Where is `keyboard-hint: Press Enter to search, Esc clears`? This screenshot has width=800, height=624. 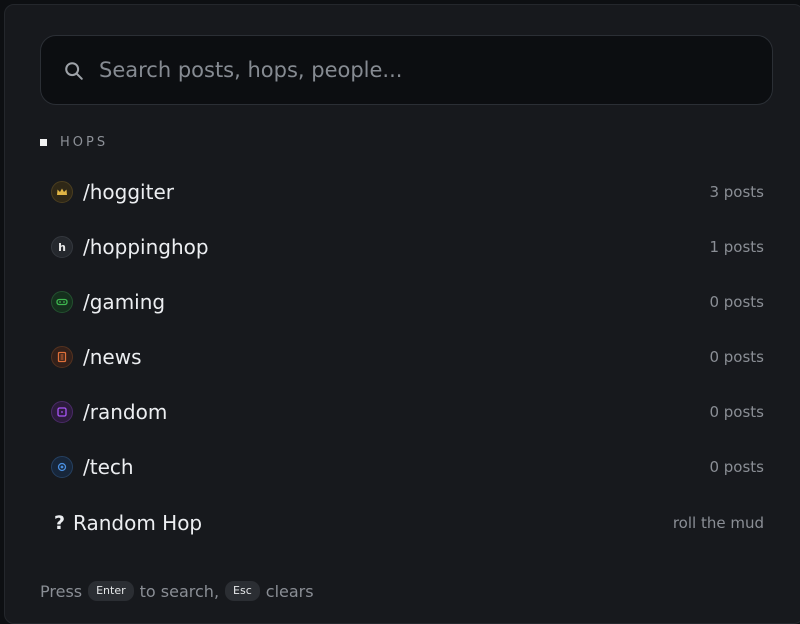 keyboard-hint: Press Enter to search, Esc clears is located at coordinates (177, 591).